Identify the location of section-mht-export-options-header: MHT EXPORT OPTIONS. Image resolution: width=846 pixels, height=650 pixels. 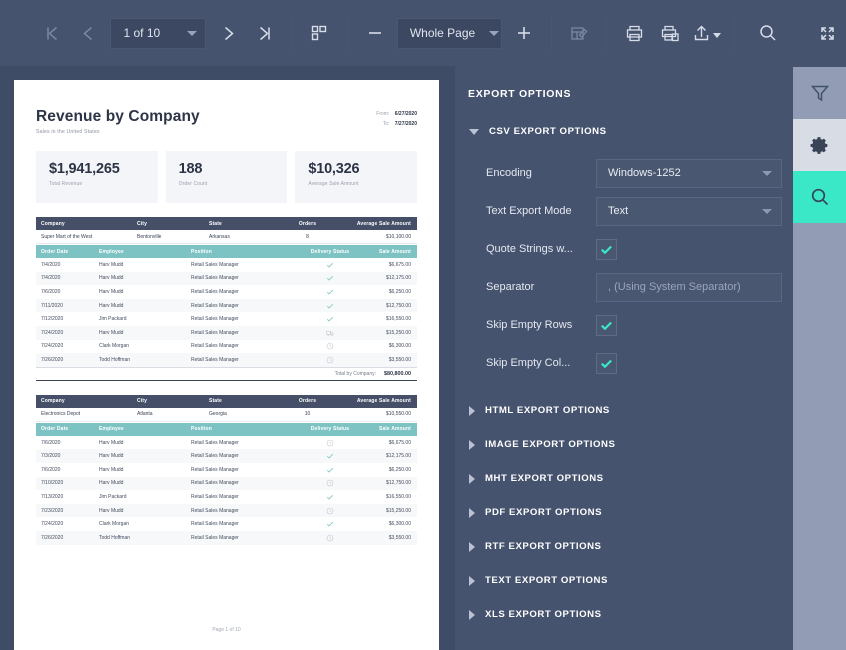
(624, 478).